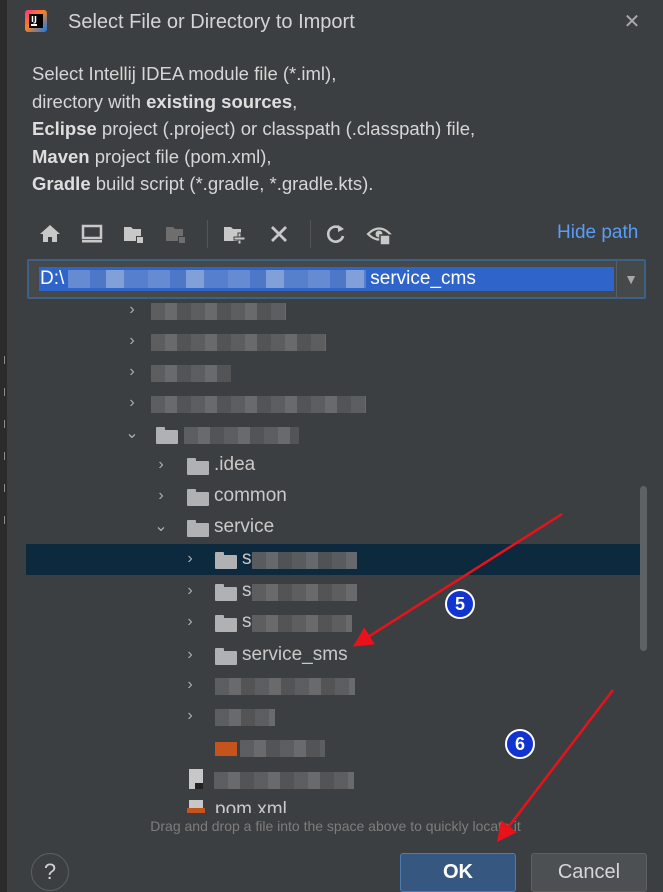 Image resolution: width=663 pixels, height=892 pixels. I want to click on tree-item-label: common, so click(250, 495).